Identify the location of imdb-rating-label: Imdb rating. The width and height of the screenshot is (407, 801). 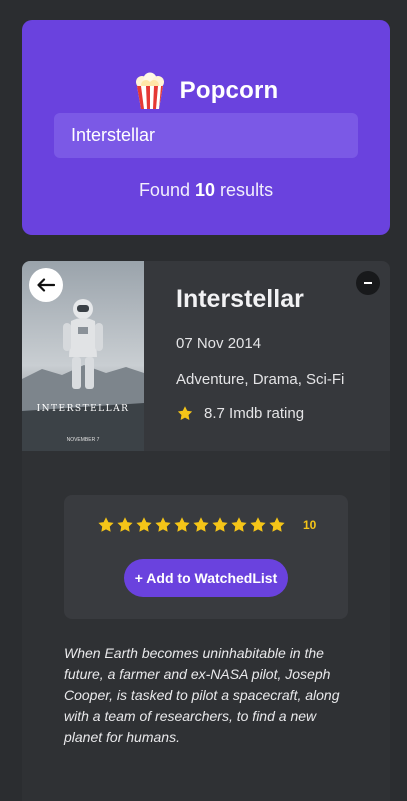
(267, 413).